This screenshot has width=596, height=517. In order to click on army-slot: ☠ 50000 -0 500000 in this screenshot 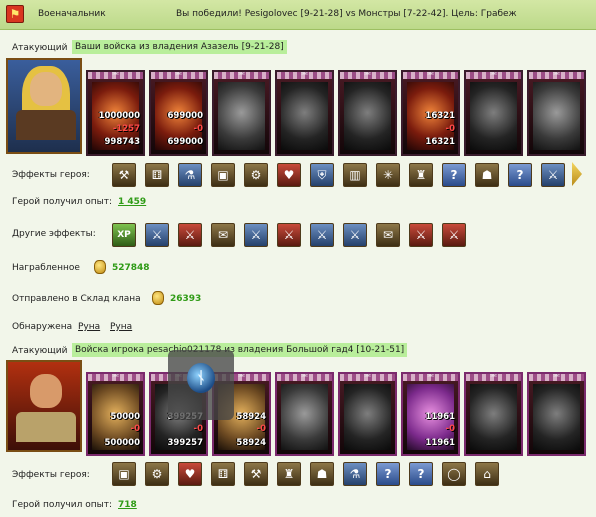, I will do `click(115, 414)`.